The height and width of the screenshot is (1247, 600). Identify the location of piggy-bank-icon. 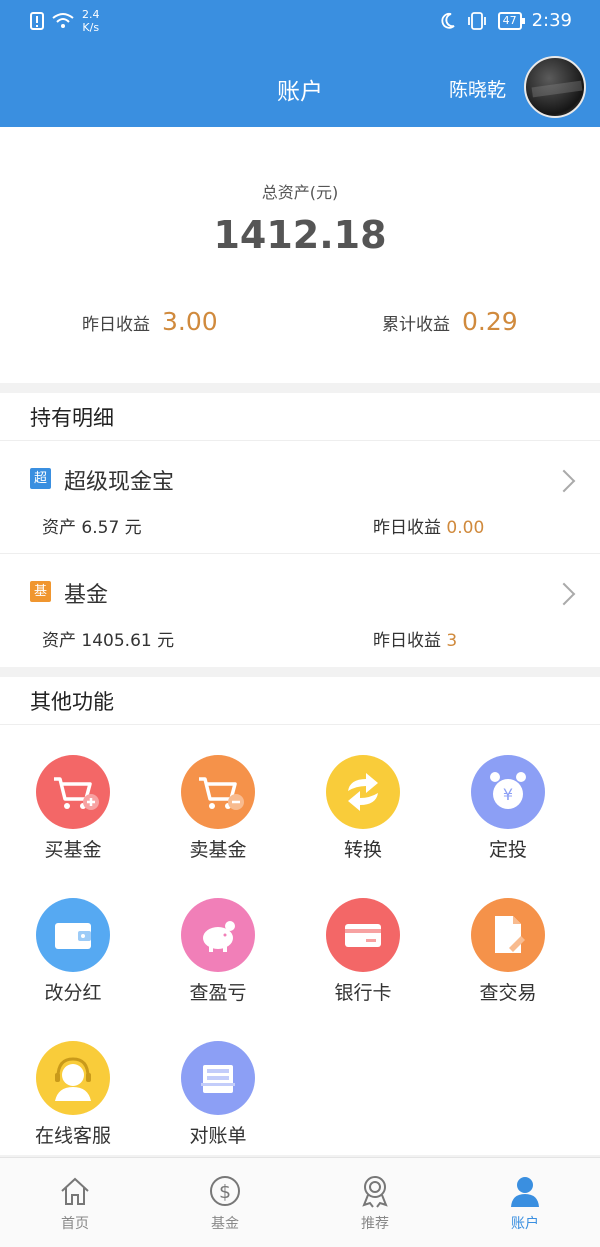
(218, 935).